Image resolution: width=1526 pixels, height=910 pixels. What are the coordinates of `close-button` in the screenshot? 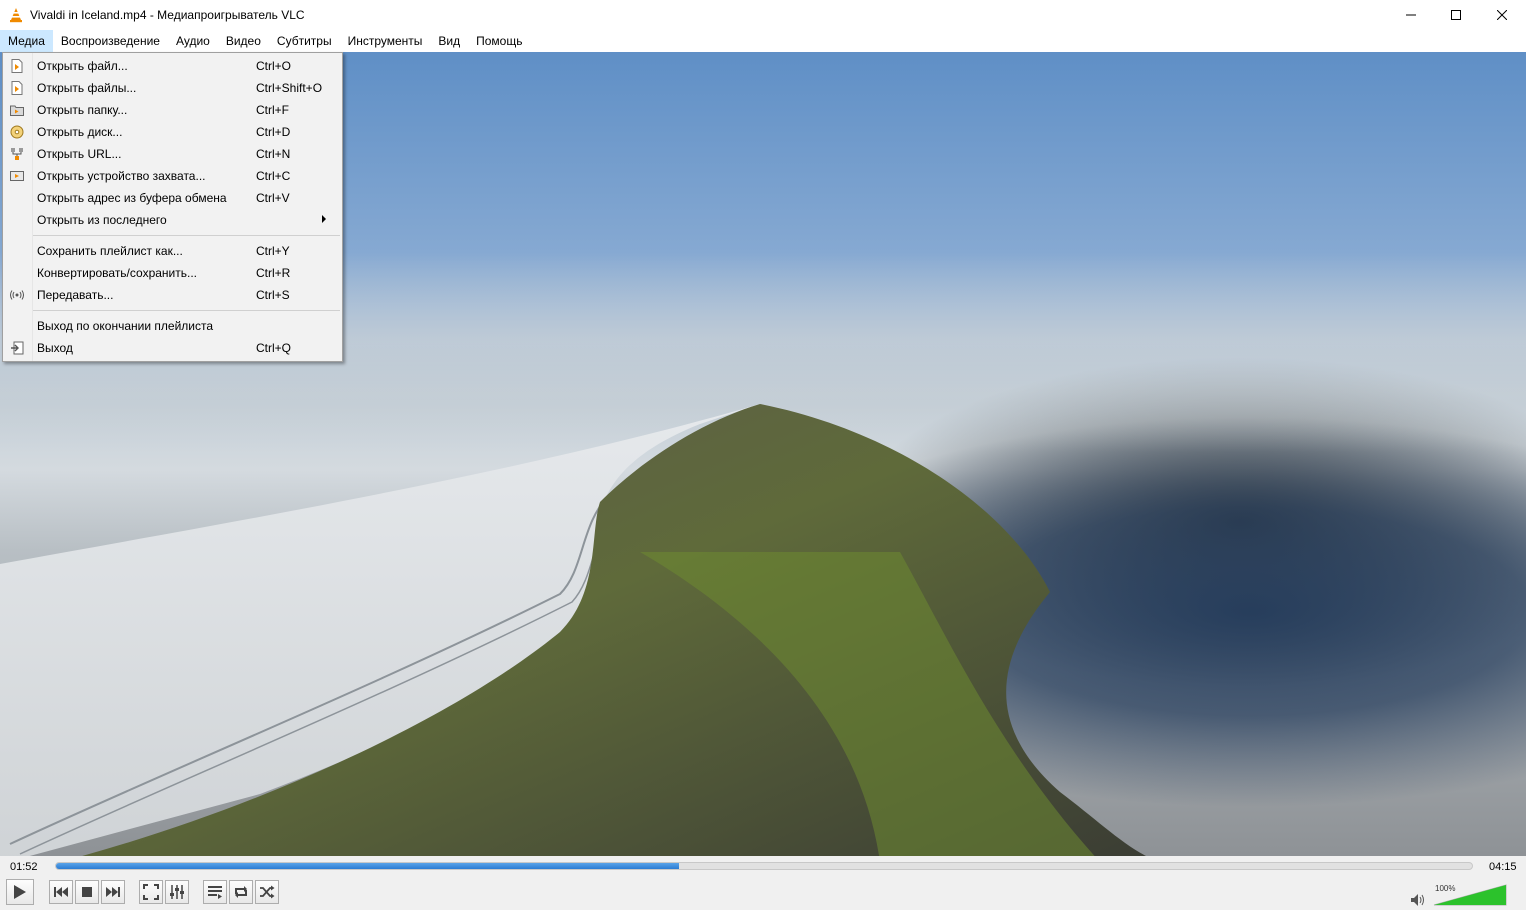 It's located at (1502, 15).